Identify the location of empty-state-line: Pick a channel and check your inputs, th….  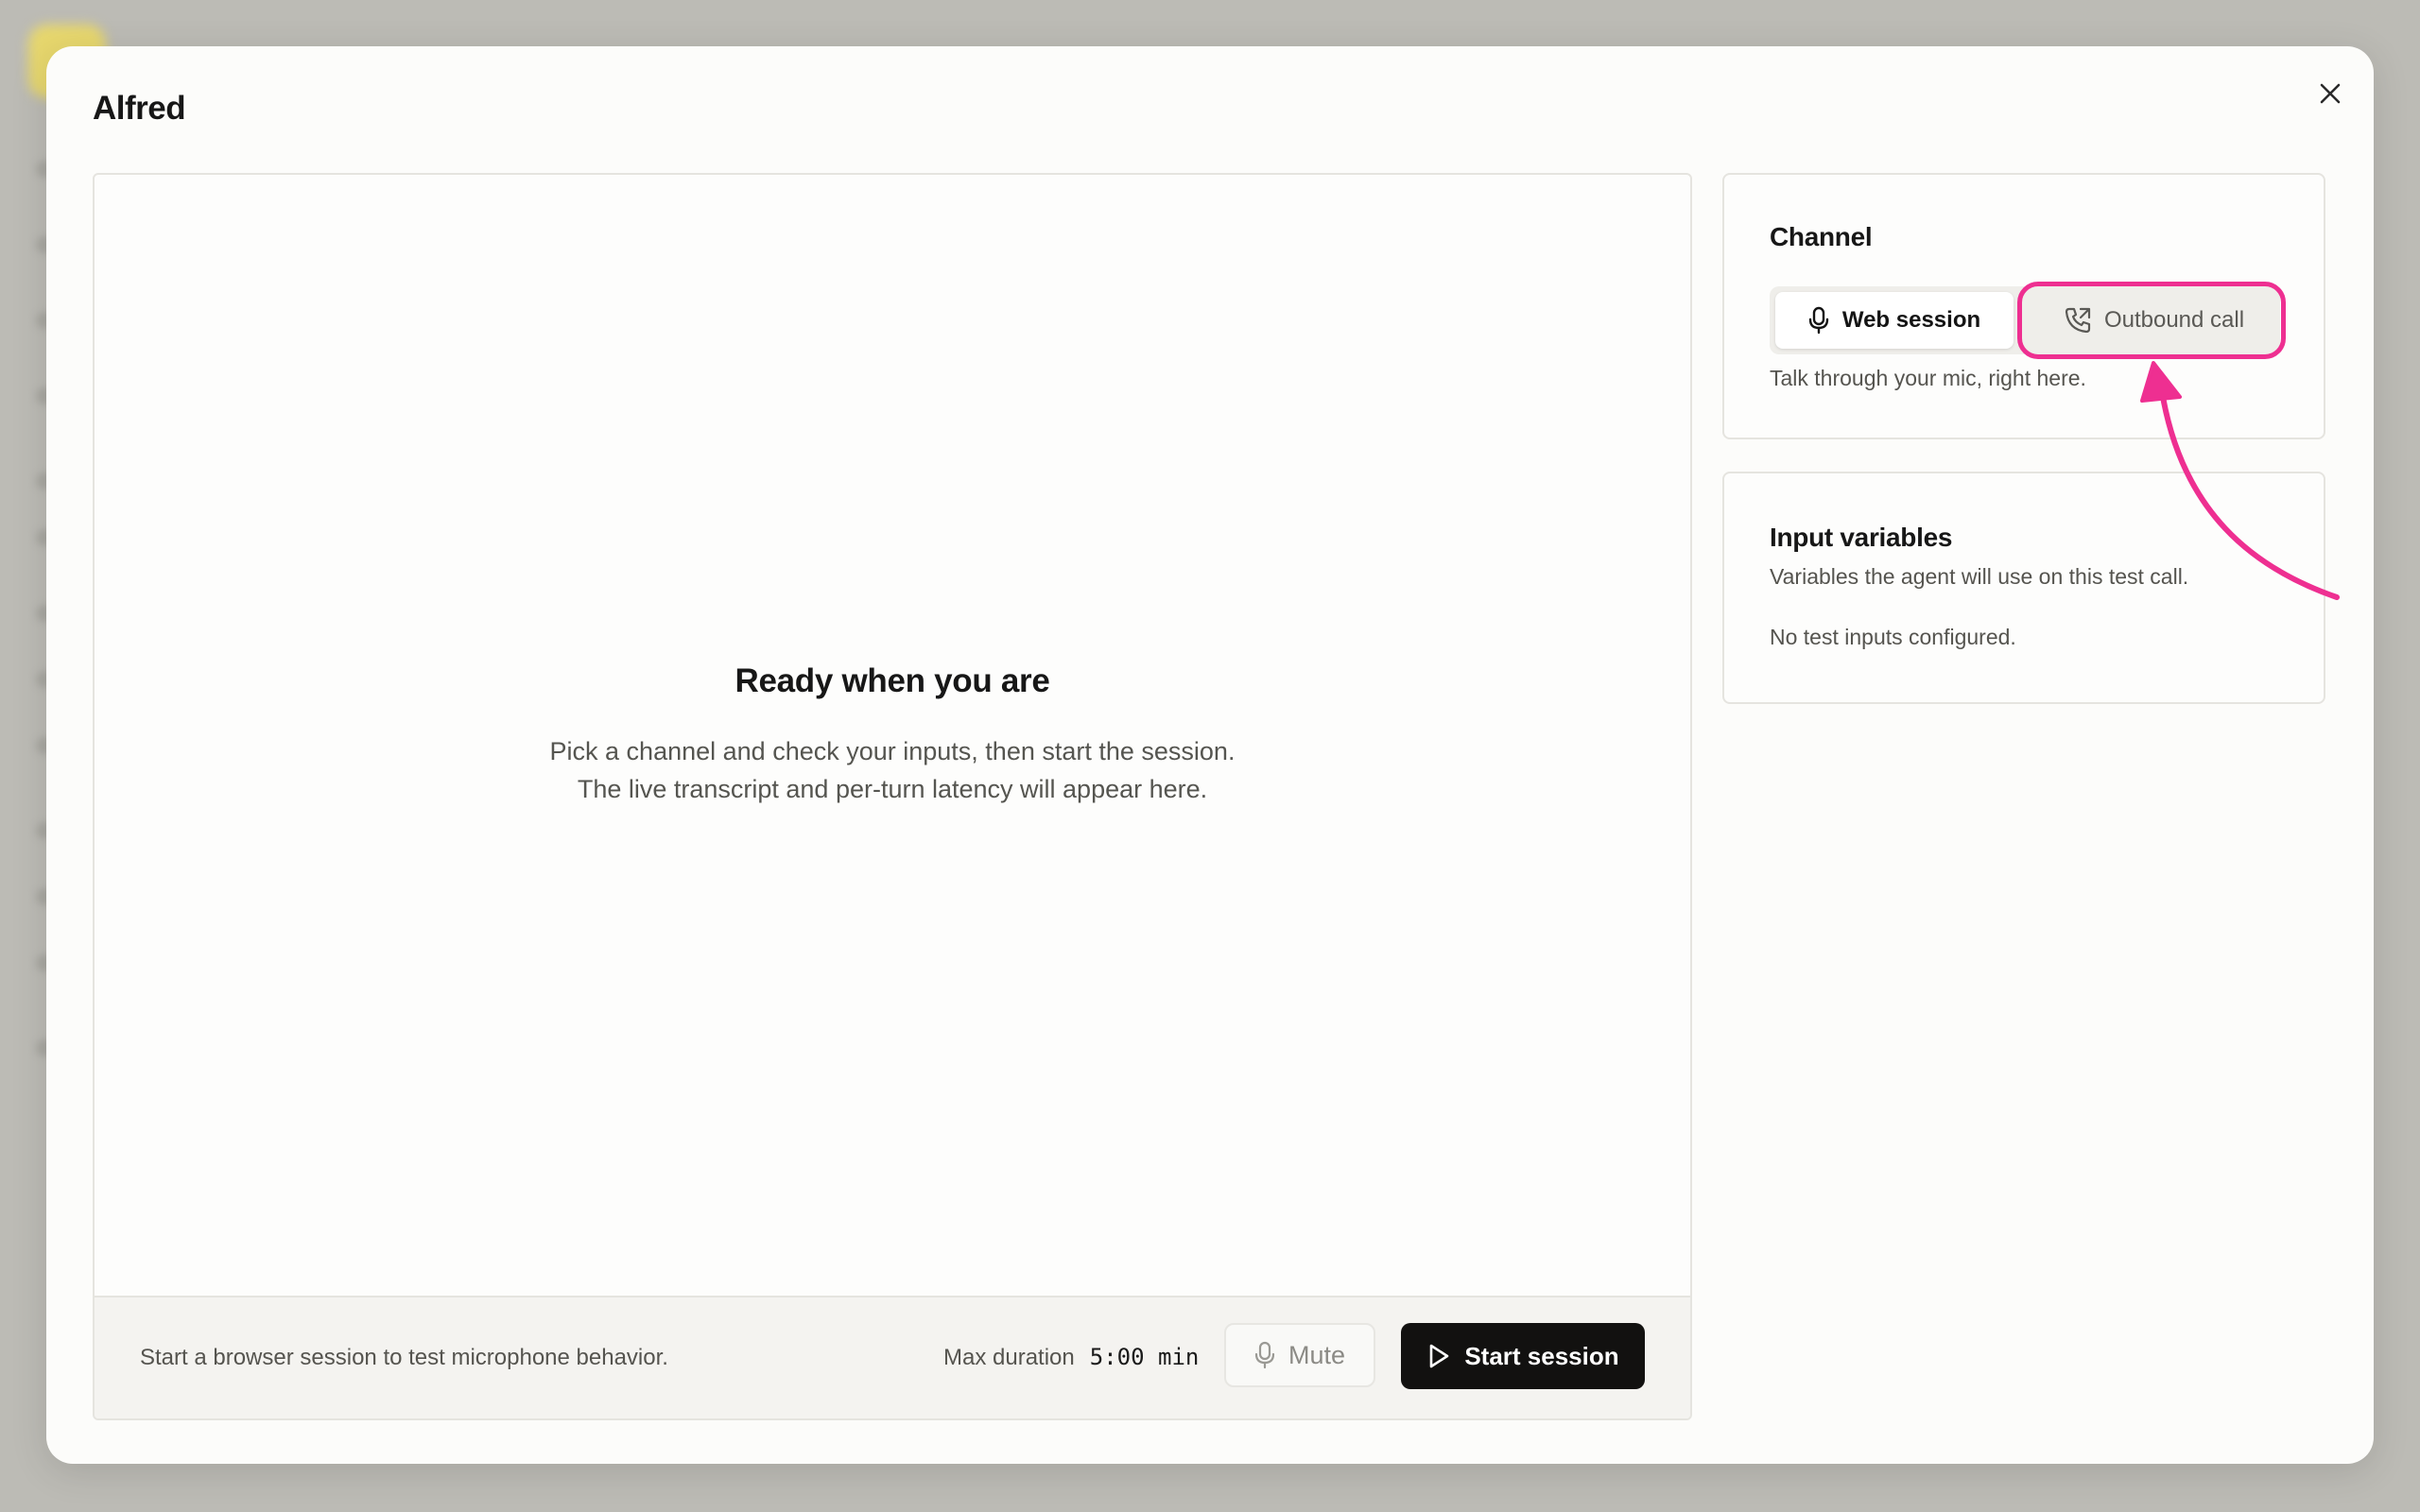
(892, 751).